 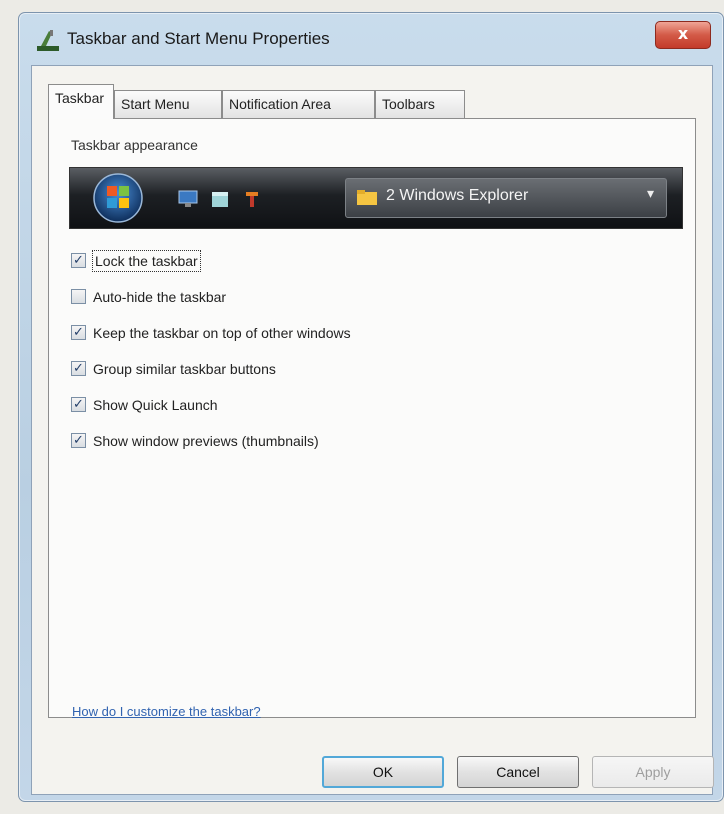 What do you see at coordinates (371, 38) in the screenshot?
I see `title-bar: Taskbar and Start Menu Properties x` at bounding box center [371, 38].